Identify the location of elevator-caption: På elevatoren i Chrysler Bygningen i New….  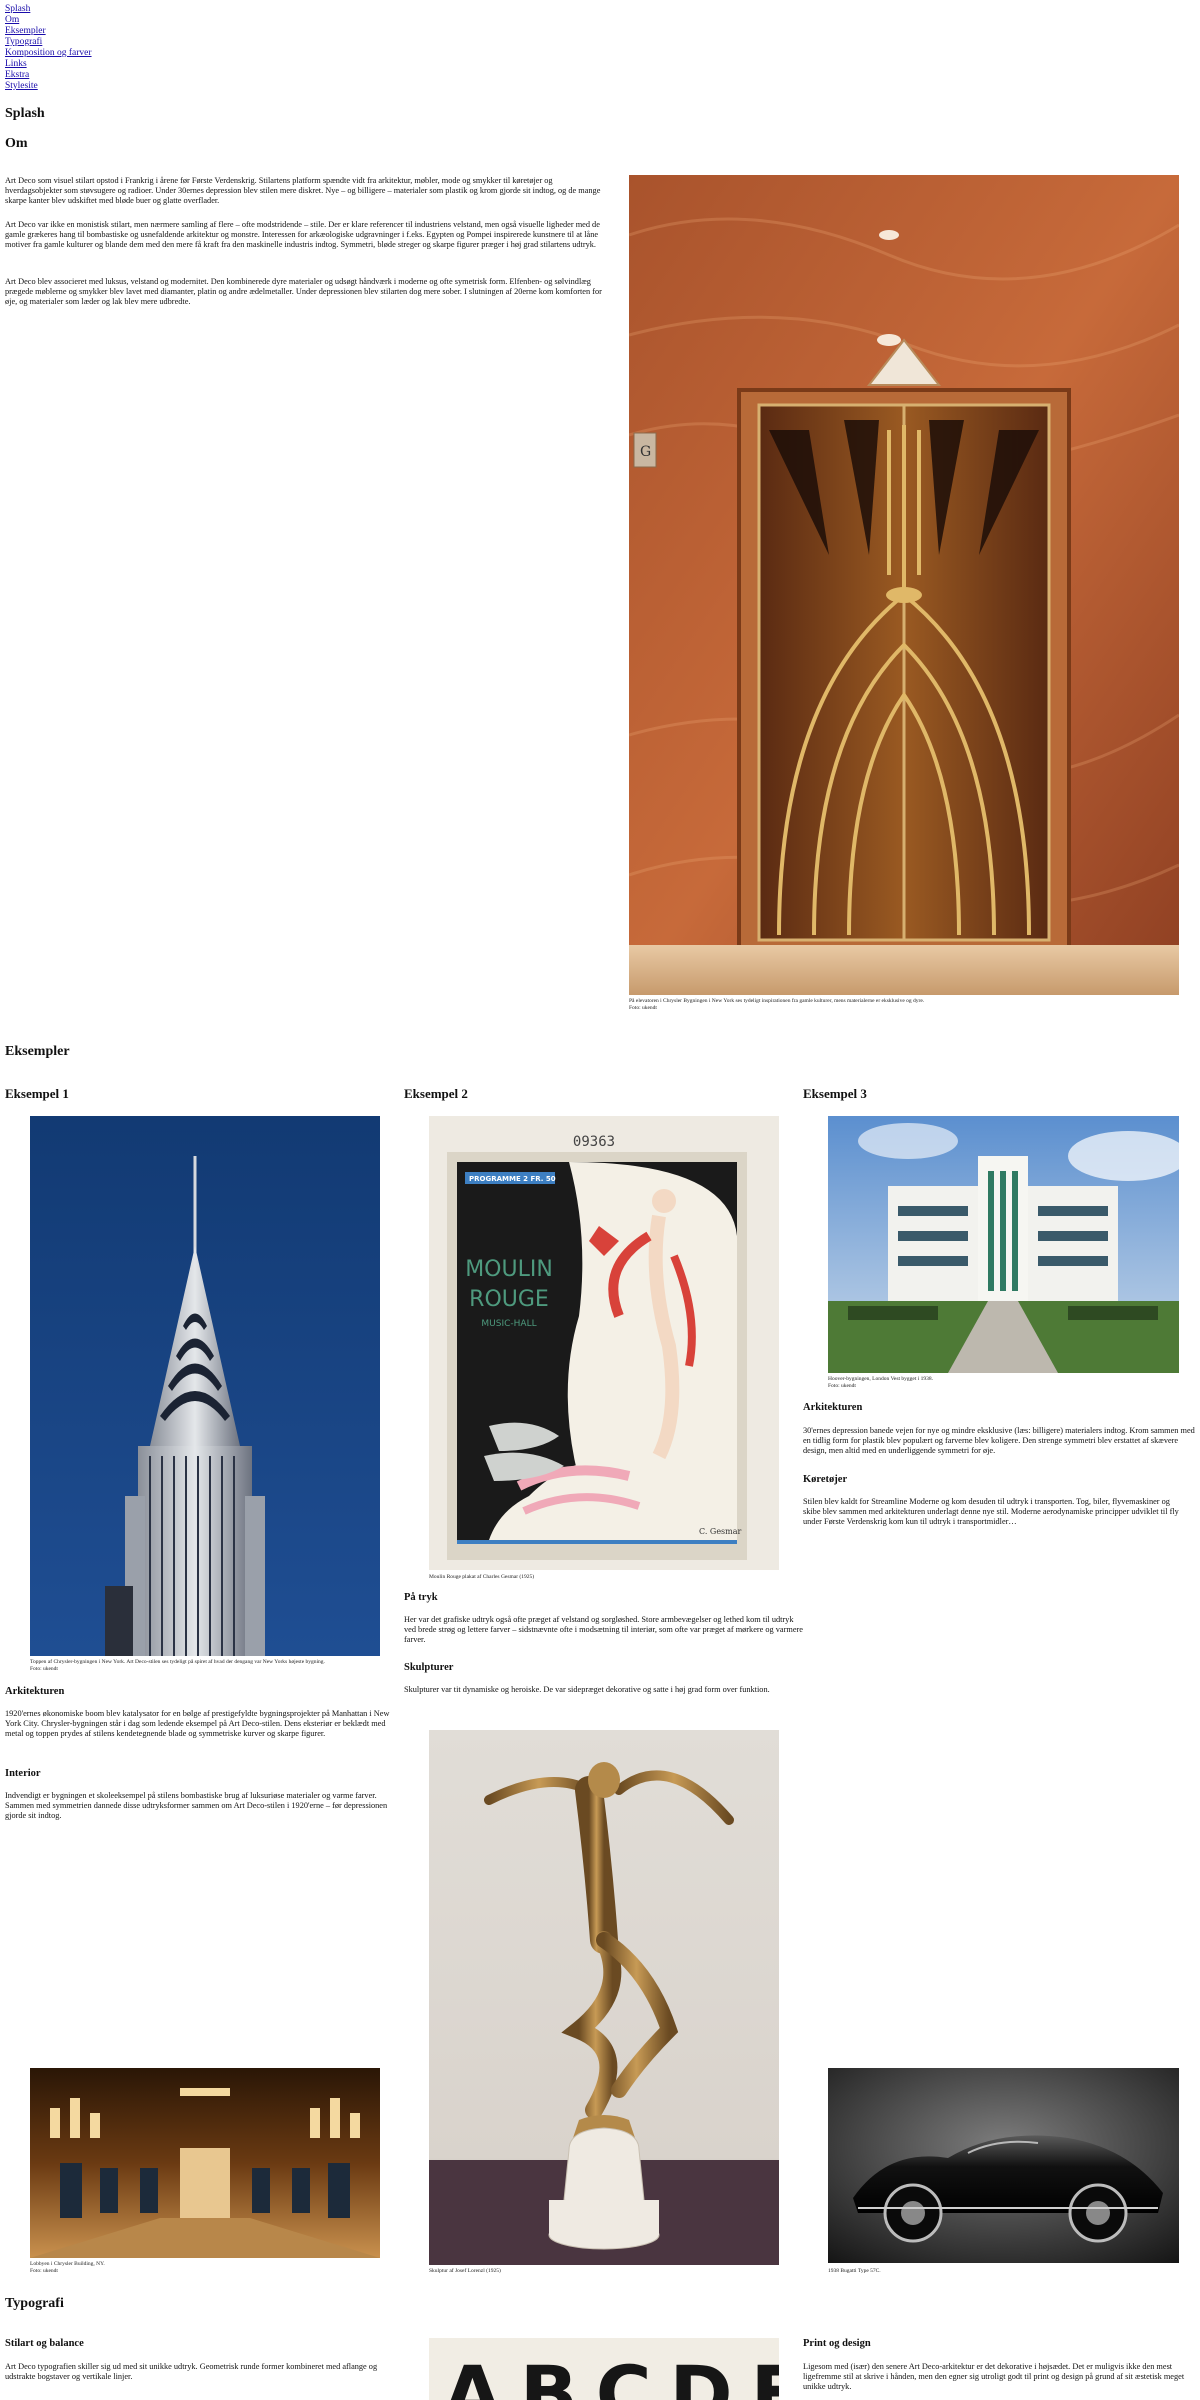
(777, 1001).